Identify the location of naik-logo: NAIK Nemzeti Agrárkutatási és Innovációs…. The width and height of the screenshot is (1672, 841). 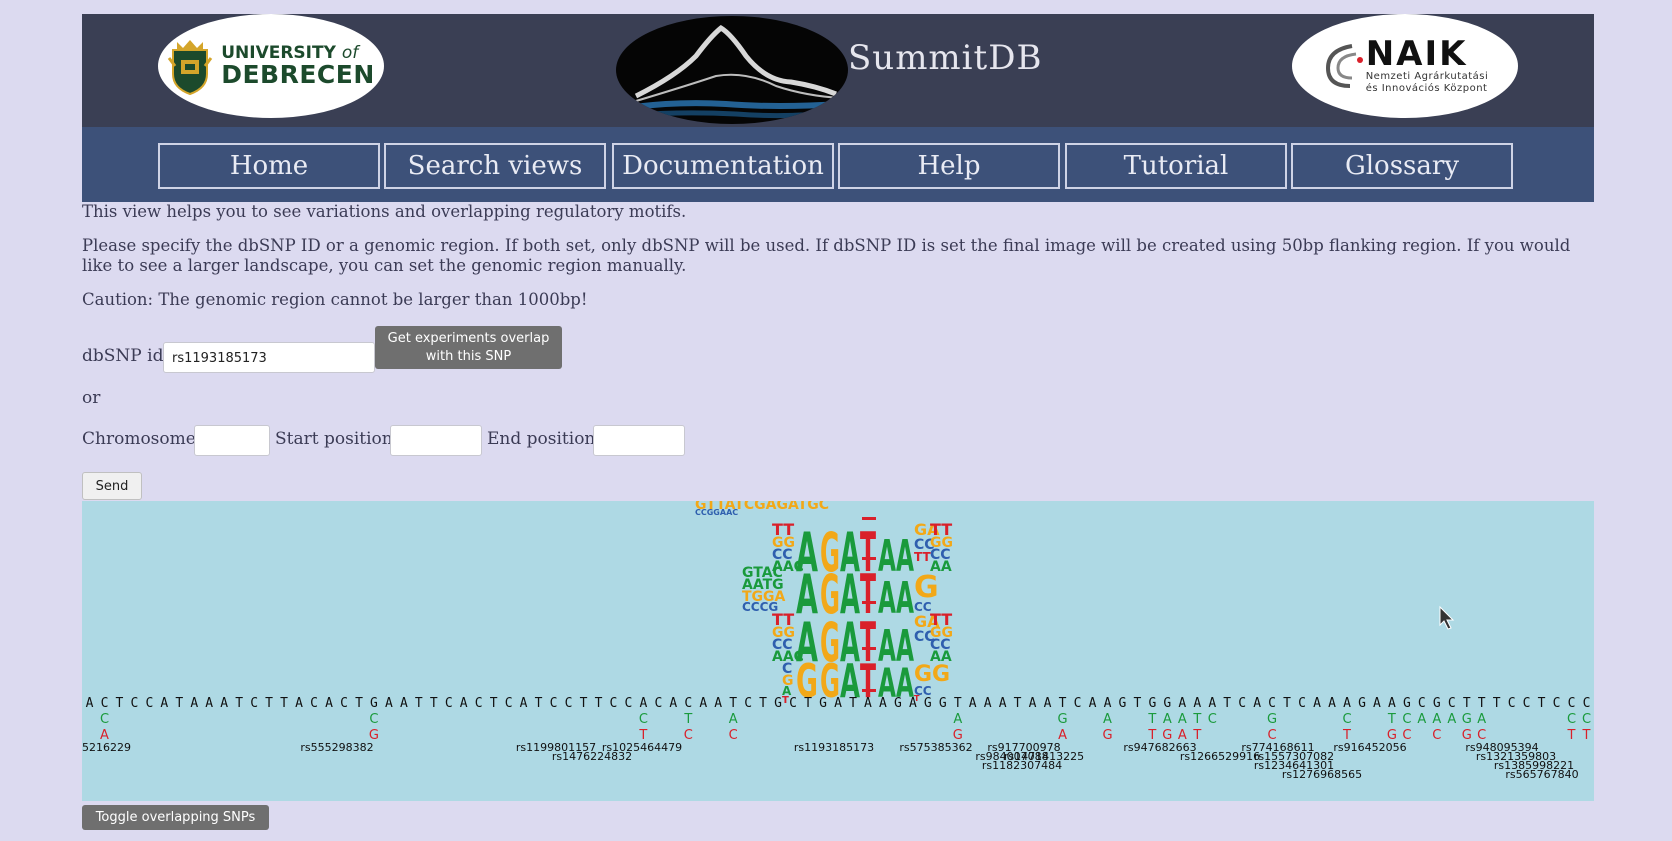
(1405, 66).